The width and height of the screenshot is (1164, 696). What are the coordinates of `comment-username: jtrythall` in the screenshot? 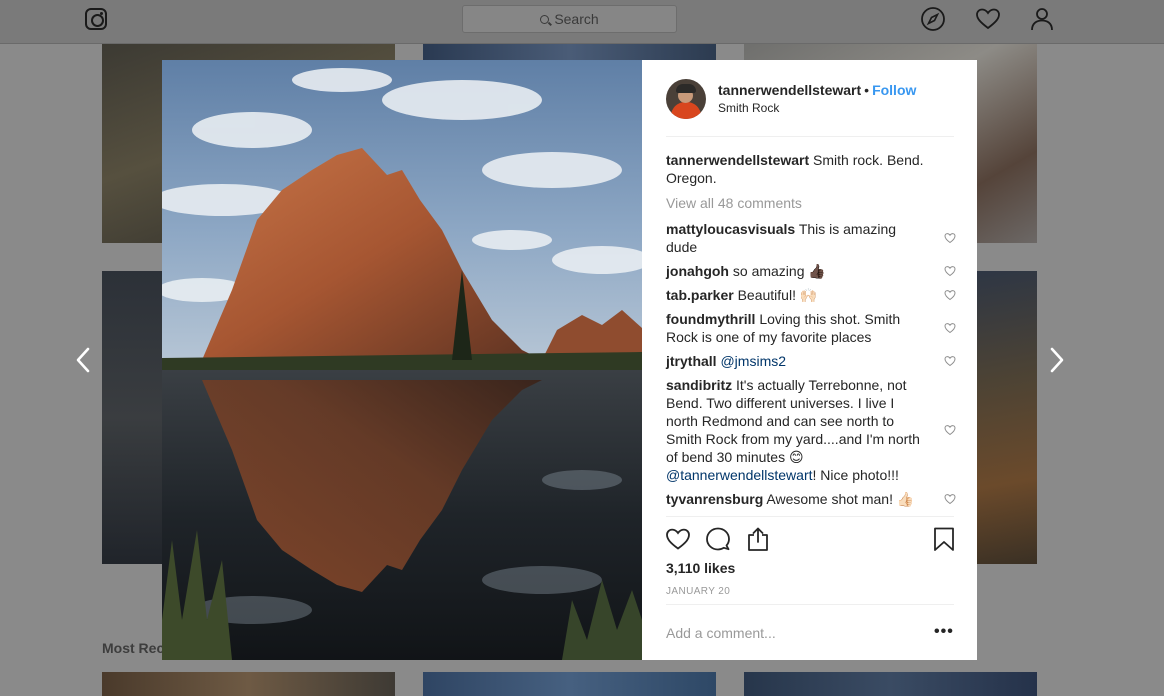 It's located at (691, 361).